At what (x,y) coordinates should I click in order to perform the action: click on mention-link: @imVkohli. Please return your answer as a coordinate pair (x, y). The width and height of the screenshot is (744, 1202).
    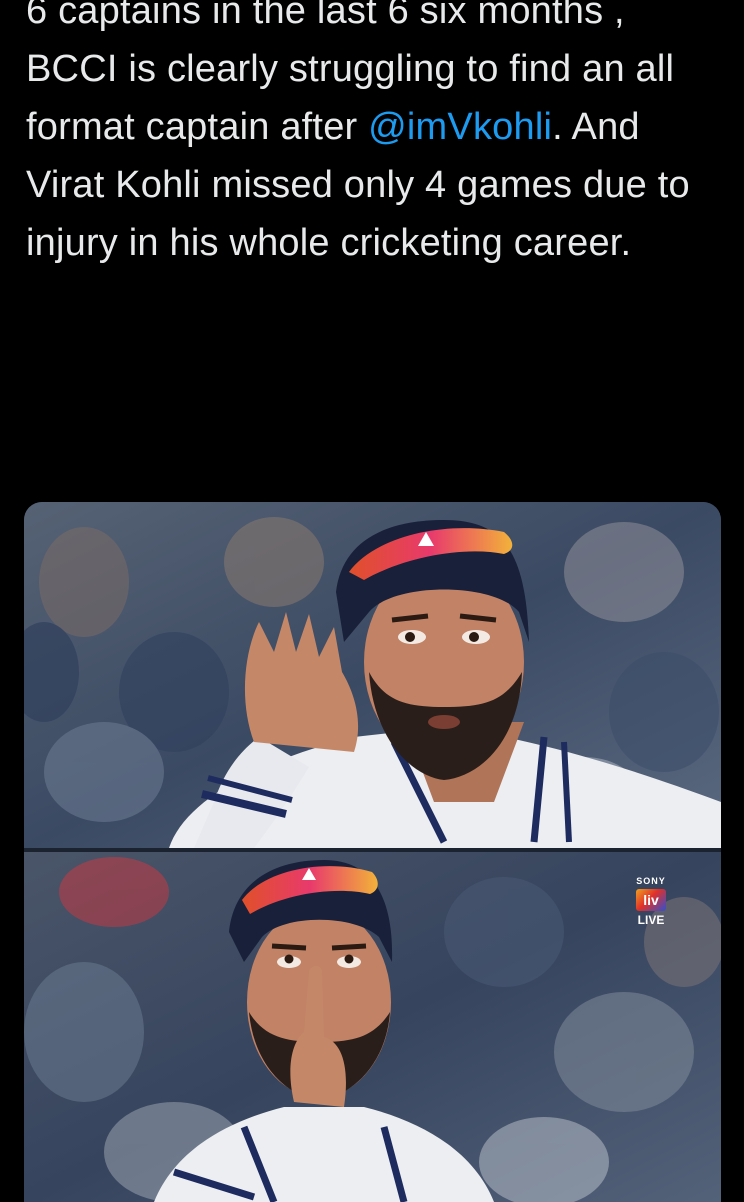
    Looking at the image, I should click on (460, 127).